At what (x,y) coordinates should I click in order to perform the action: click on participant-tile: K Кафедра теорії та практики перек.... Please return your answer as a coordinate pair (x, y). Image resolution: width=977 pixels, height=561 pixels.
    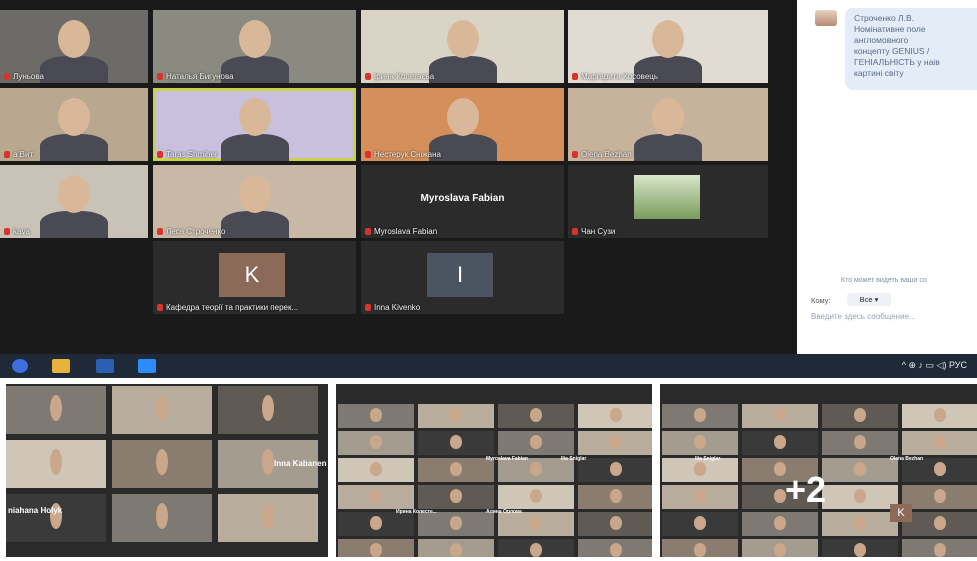
    Looking at the image, I should click on (254, 277).